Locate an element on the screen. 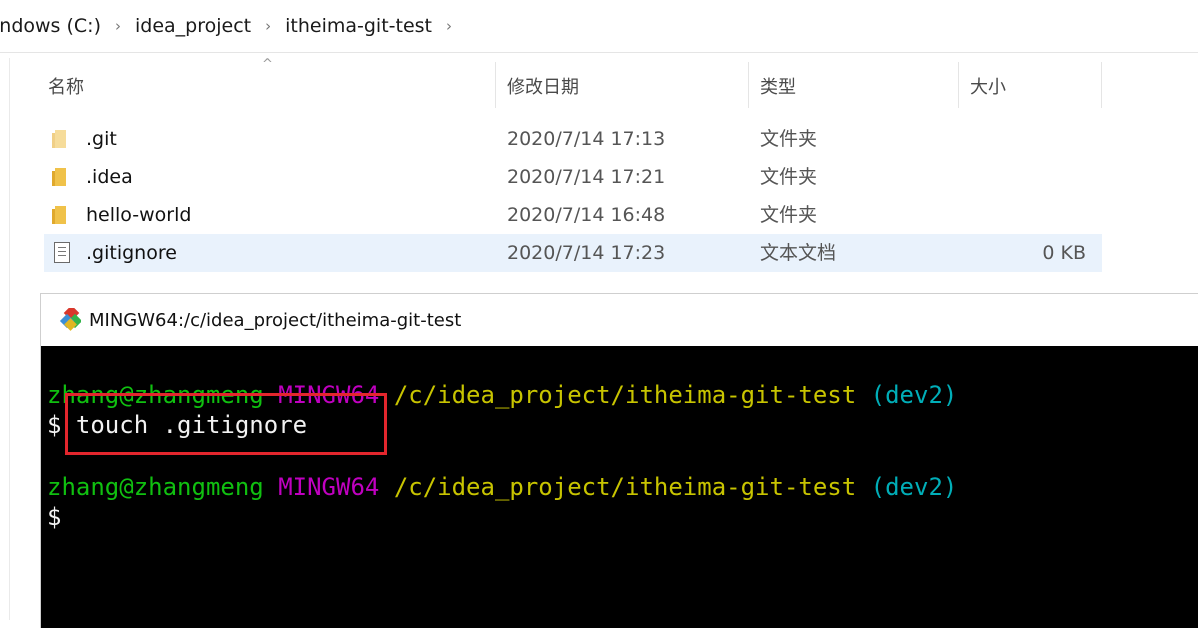 The height and width of the screenshot is (628, 1198). file-name: .gitignore is located at coordinates (131, 253).